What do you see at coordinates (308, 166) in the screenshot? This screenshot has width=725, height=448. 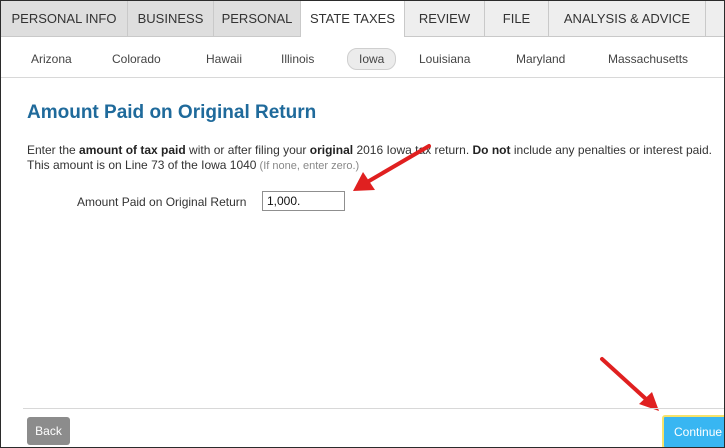 I see `intro-hint: (If none, enter zero.)` at bounding box center [308, 166].